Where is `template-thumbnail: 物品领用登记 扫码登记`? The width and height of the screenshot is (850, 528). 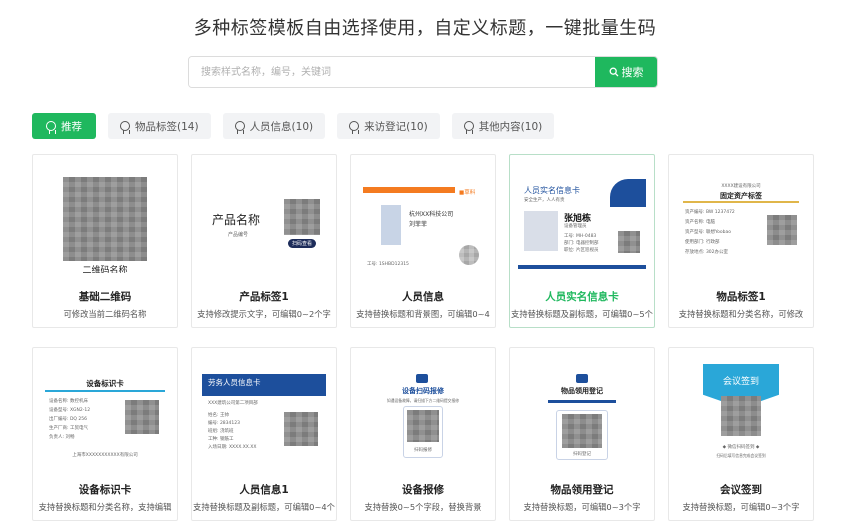 template-thumbnail: 物品领用登记 扫码登记 is located at coordinates (582, 411).